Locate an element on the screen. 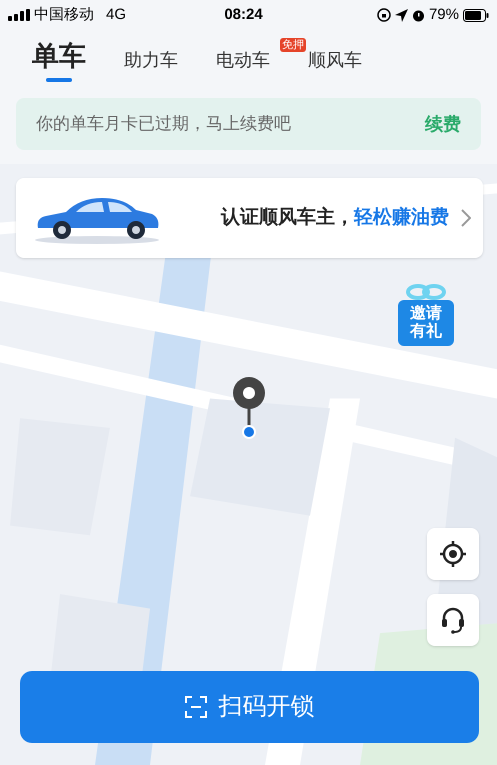 Image resolution: width=497 pixels, height=765 pixels. support-button is located at coordinates (453, 620).